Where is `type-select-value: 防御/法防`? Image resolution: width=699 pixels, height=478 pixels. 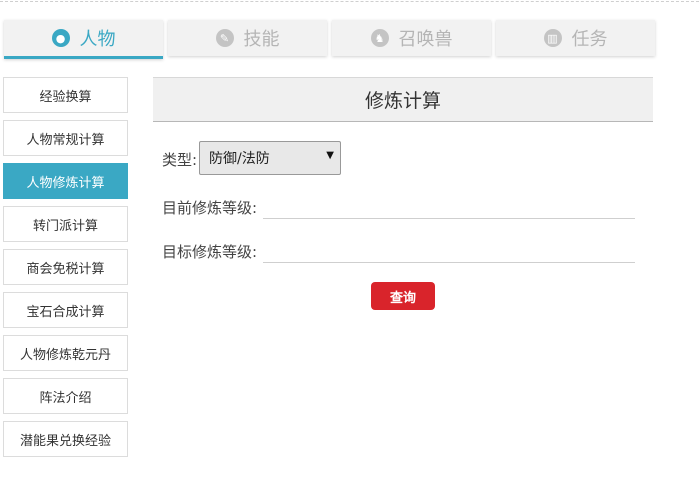 type-select-value: 防御/法防 is located at coordinates (239, 159).